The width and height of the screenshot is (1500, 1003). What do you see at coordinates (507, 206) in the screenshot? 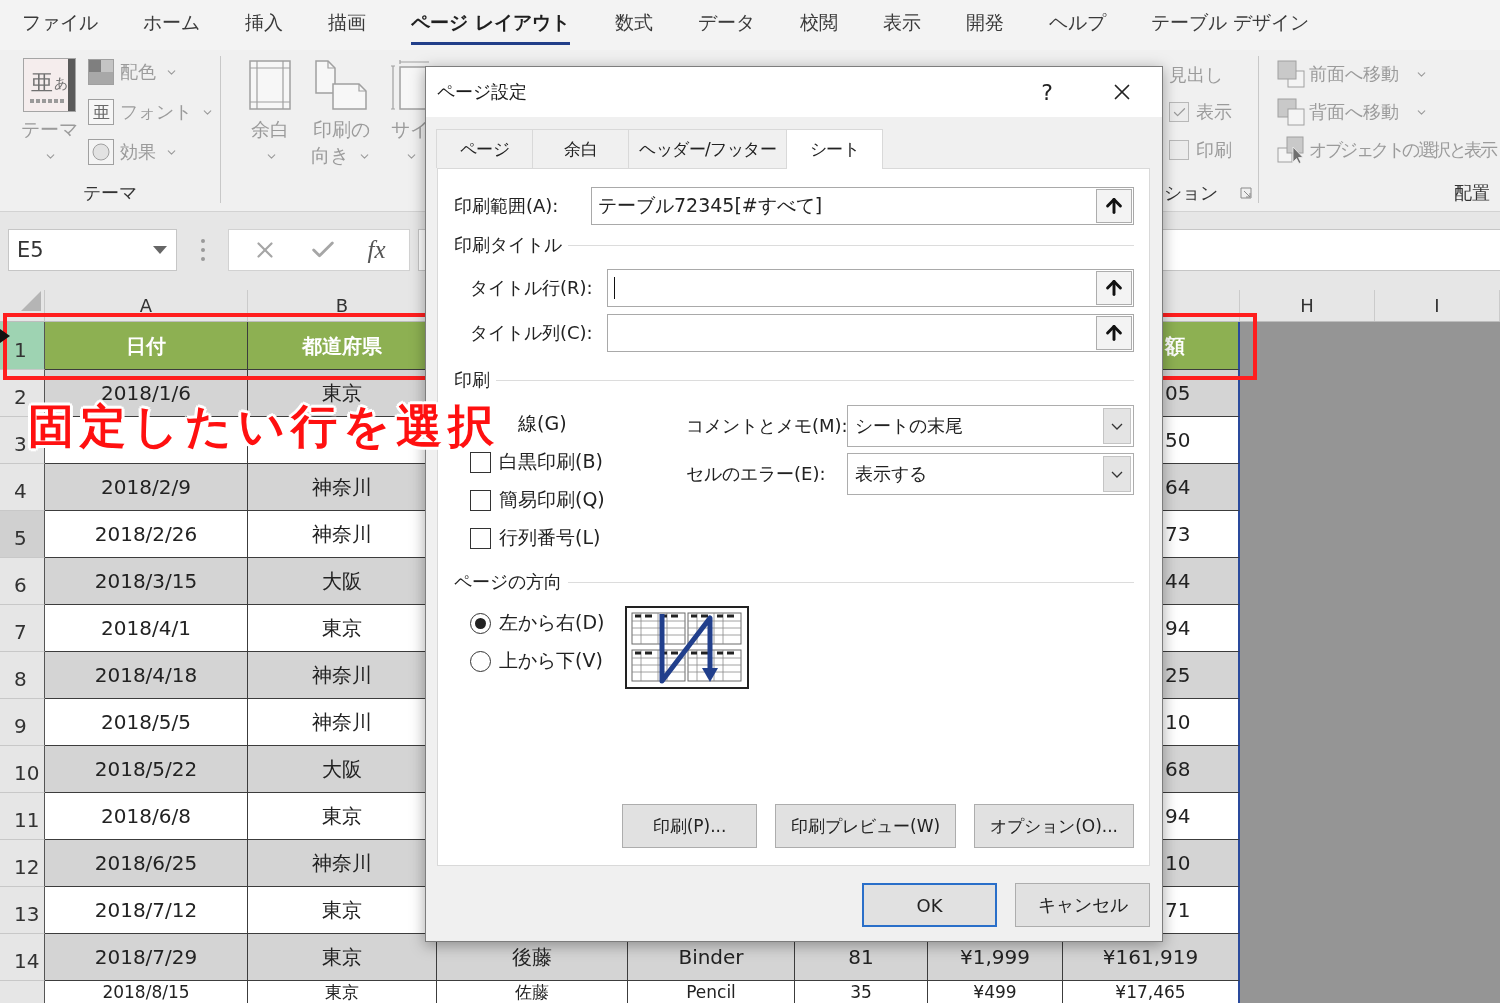
I see `field-label: 印刷範囲(A):` at bounding box center [507, 206].